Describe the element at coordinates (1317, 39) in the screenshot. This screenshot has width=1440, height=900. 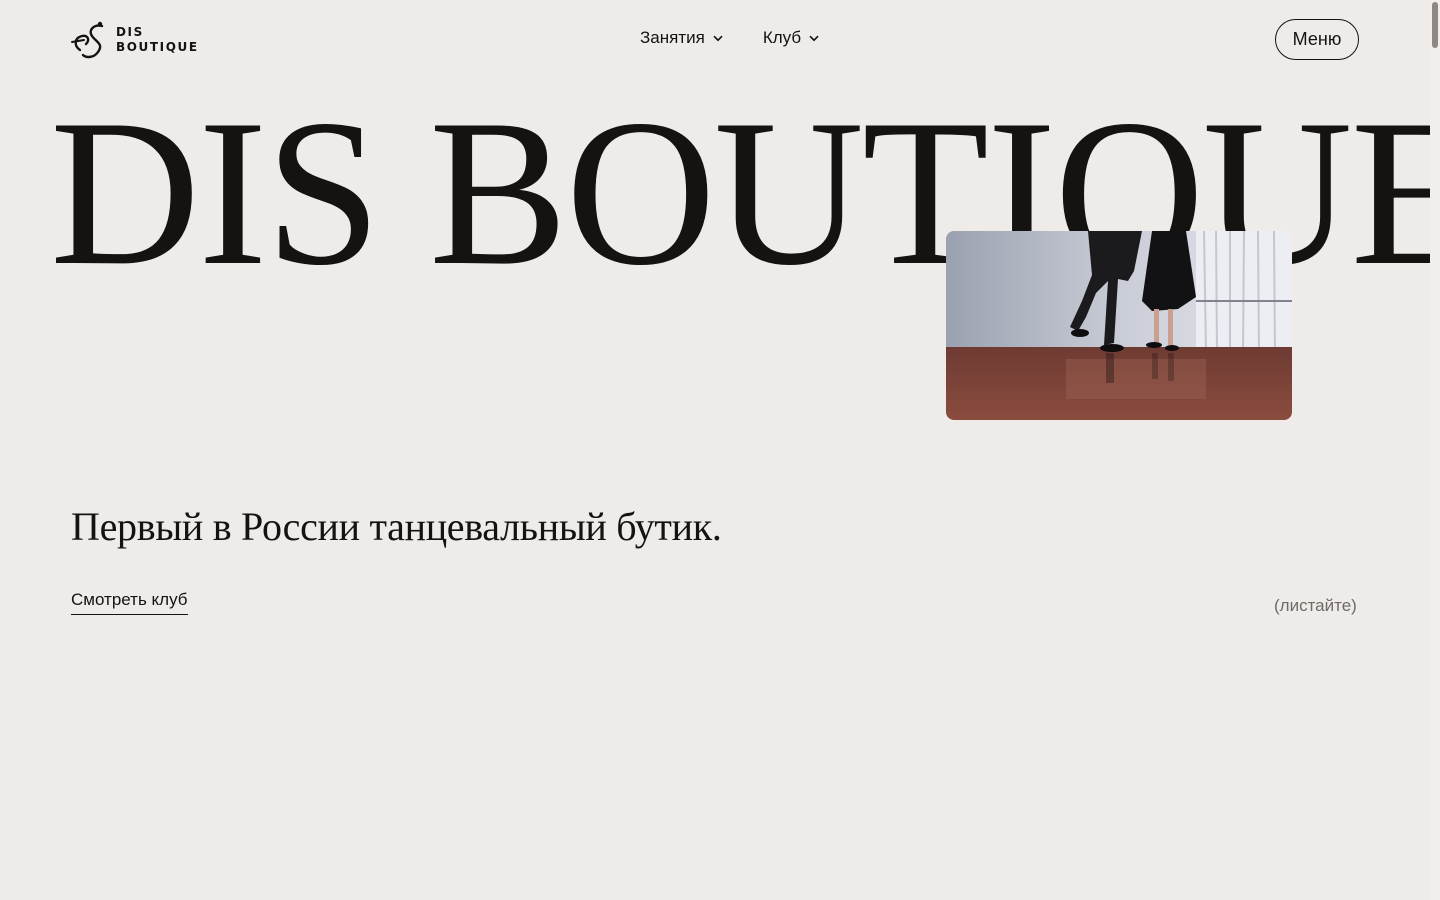
I see `menu-button: Меню` at that location.